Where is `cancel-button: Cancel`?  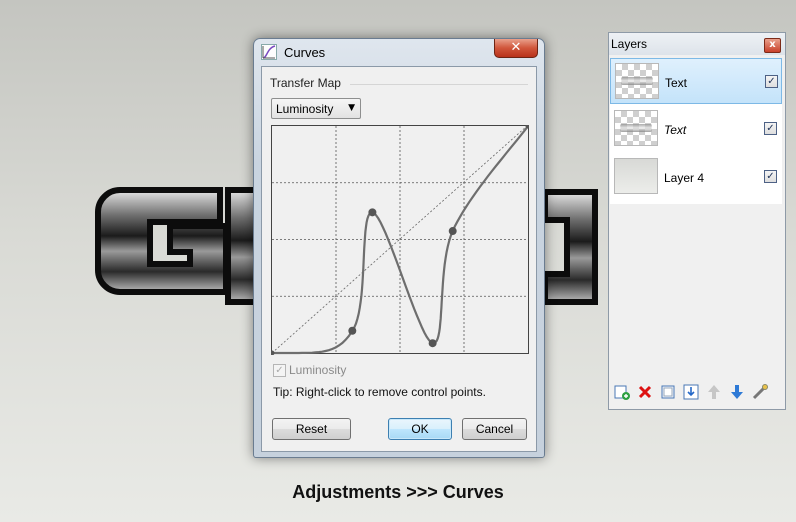
cancel-button: Cancel is located at coordinates (494, 429).